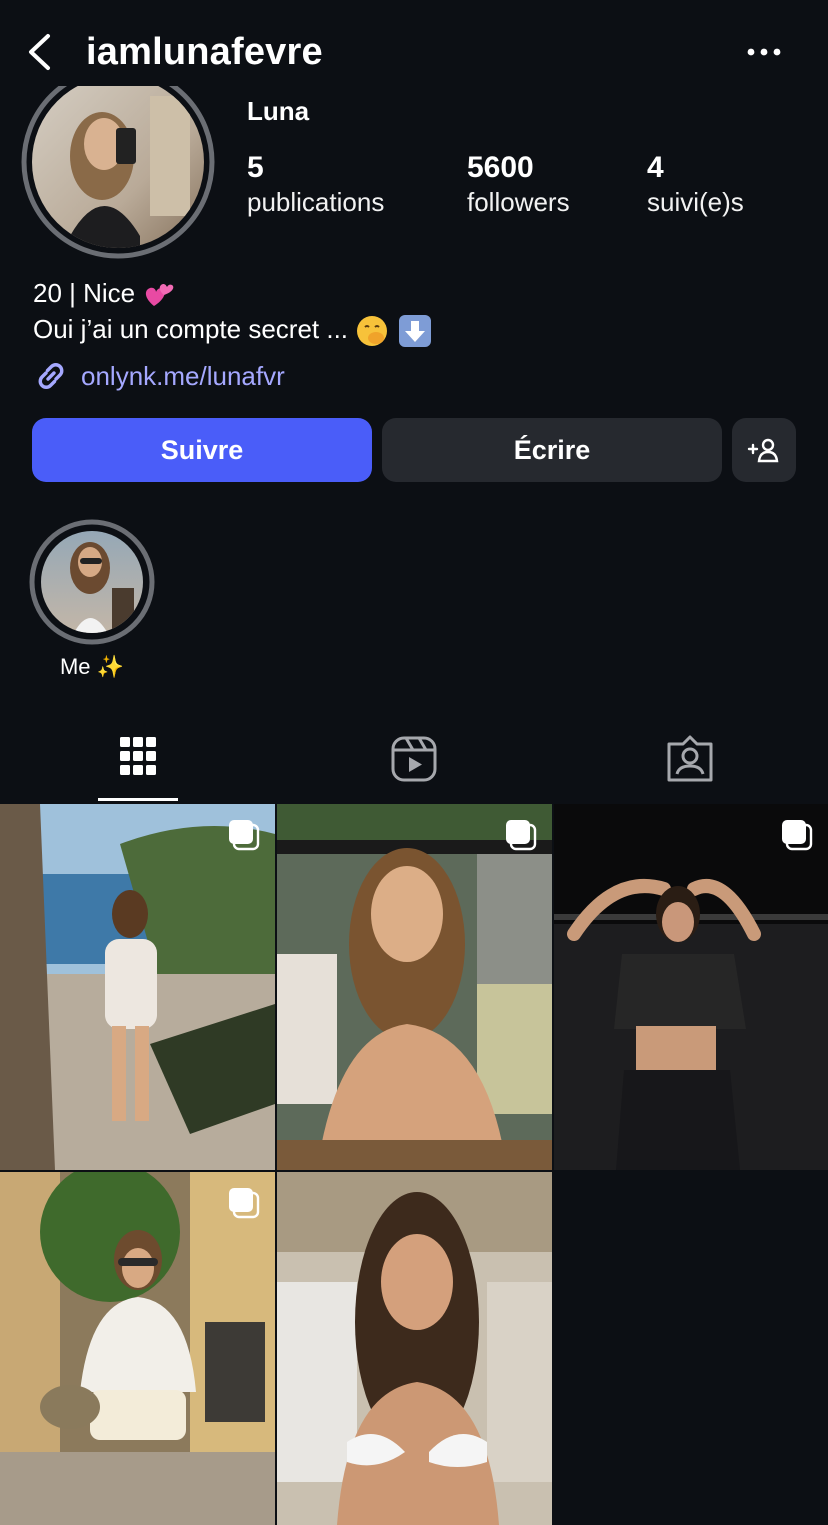 Image resolution: width=828 pixels, height=1525 pixels. What do you see at coordinates (160, 295) in the screenshot?
I see `two-hearts-icon` at bounding box center [160, 295].